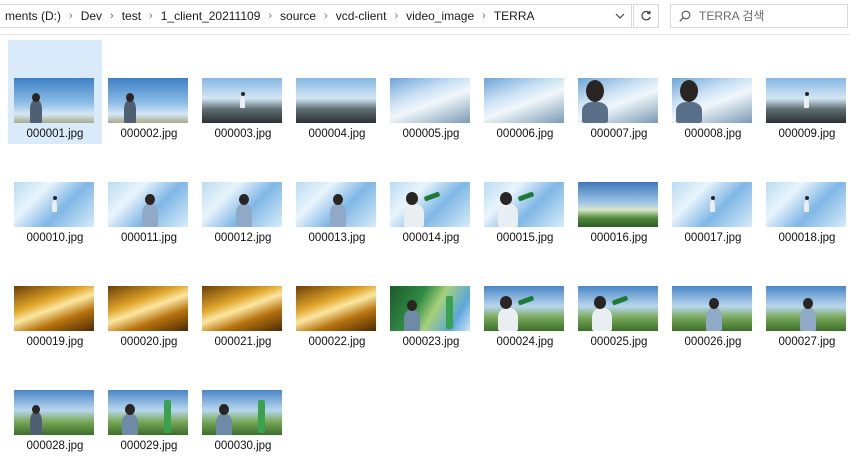 This screenshot has width=850, height=472. What do you see at coordinates (243, 300) in the screenshot?
I see `file-item: 000021.jpg` at bounding box center [243, 300].